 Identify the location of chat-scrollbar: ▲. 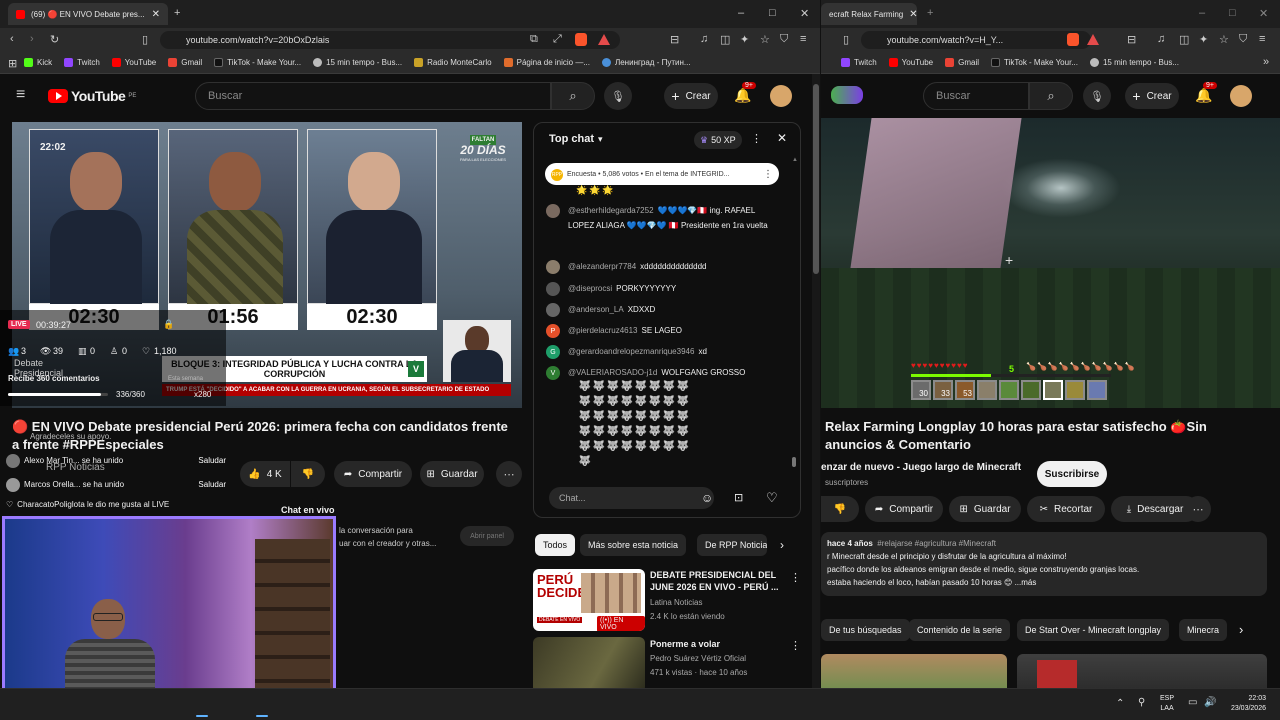
(795, 317).